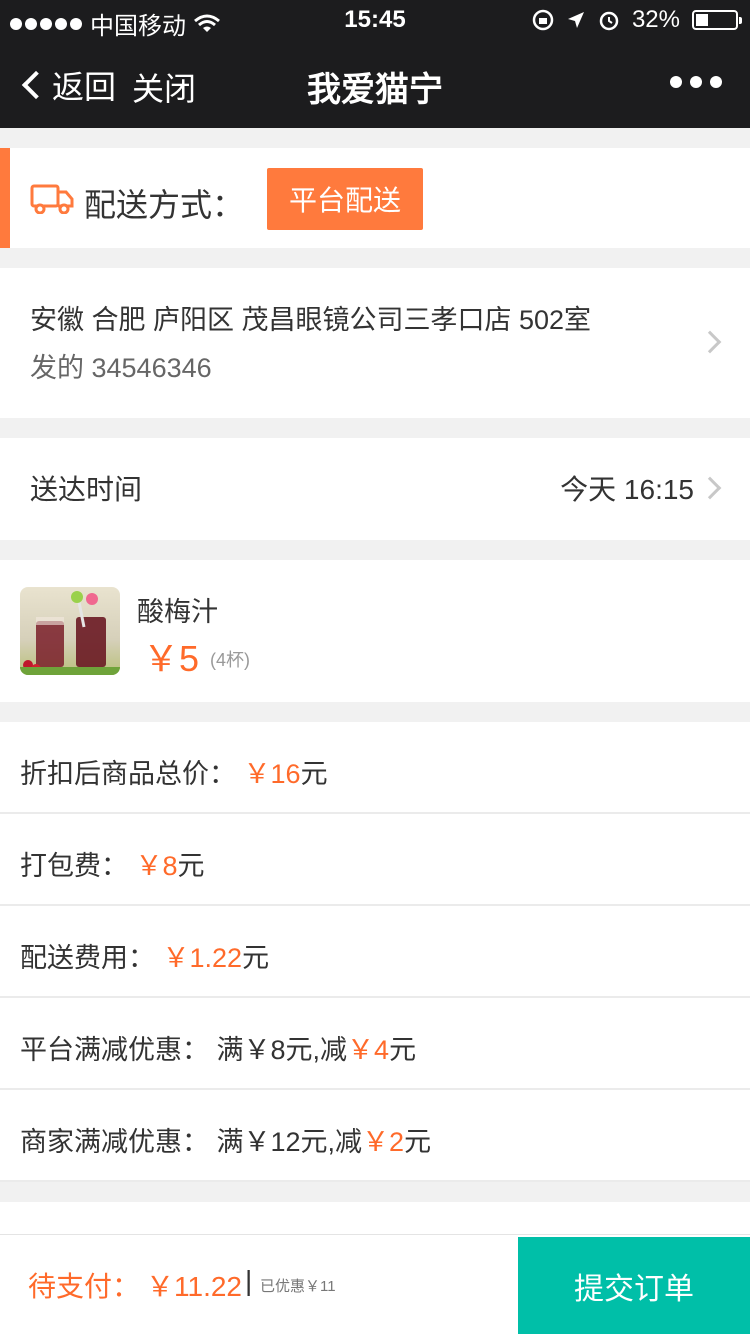 The height and width of the screenshot is (1334, 750). What do you see at coordinates (128, 774) in the screenshot?
I see `fee-label: 折扣后商品总价：` at bounding box center [128, 774].